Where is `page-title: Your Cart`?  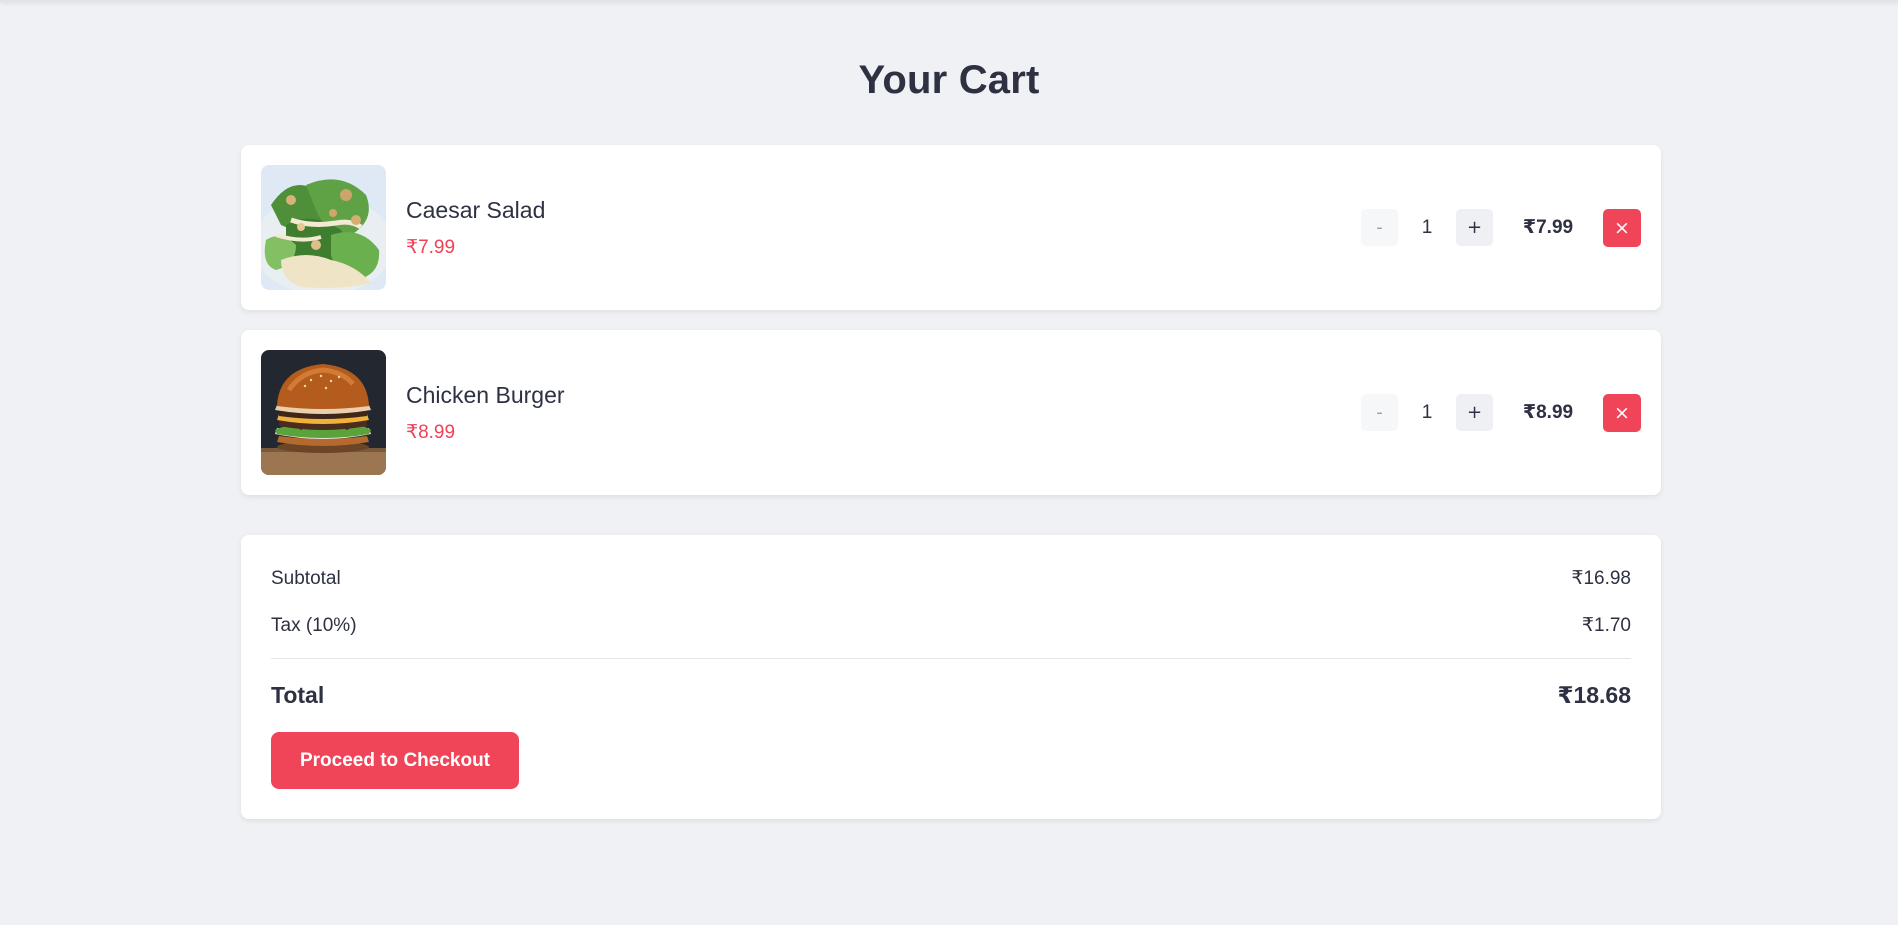
page-title: Your Cart is located at coordinates (949, 80).